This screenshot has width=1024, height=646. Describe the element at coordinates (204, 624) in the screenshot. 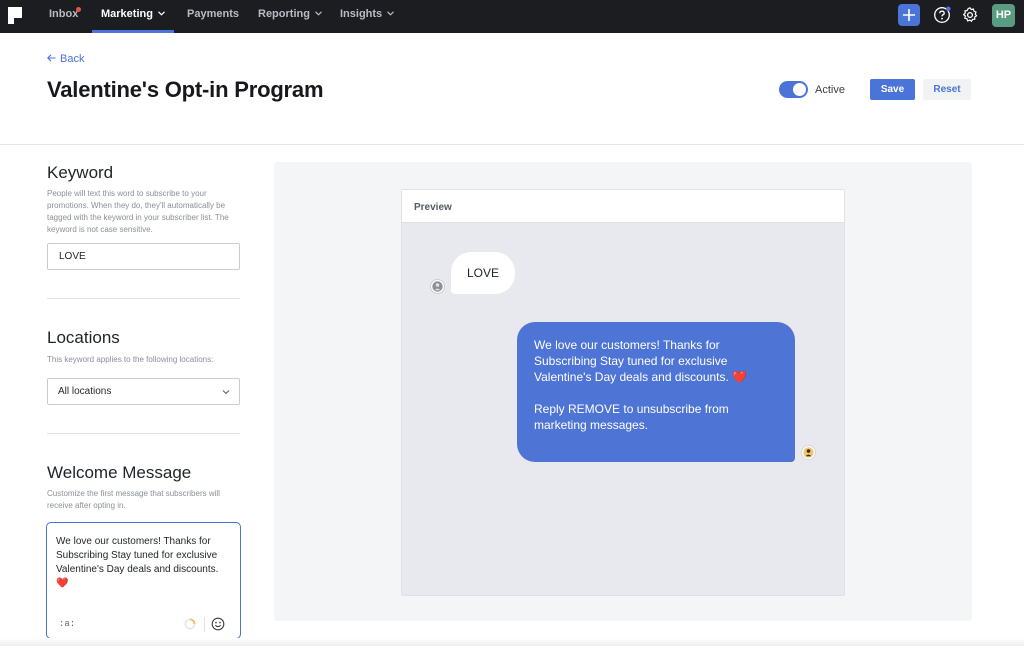

I see `toolbar-separator` at that location.